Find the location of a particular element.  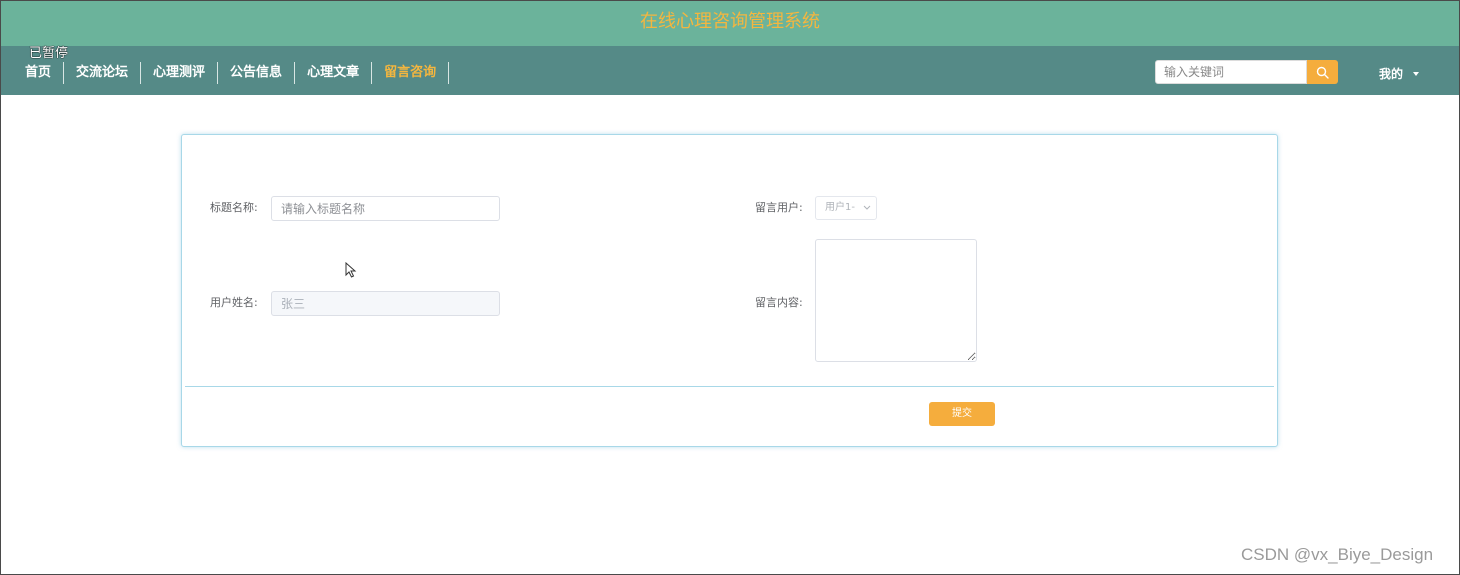

nav-menu: 首页 交流论坛 心理测评 公告信息 心理文章 留言咨询 is located at coordinates (231, 73).